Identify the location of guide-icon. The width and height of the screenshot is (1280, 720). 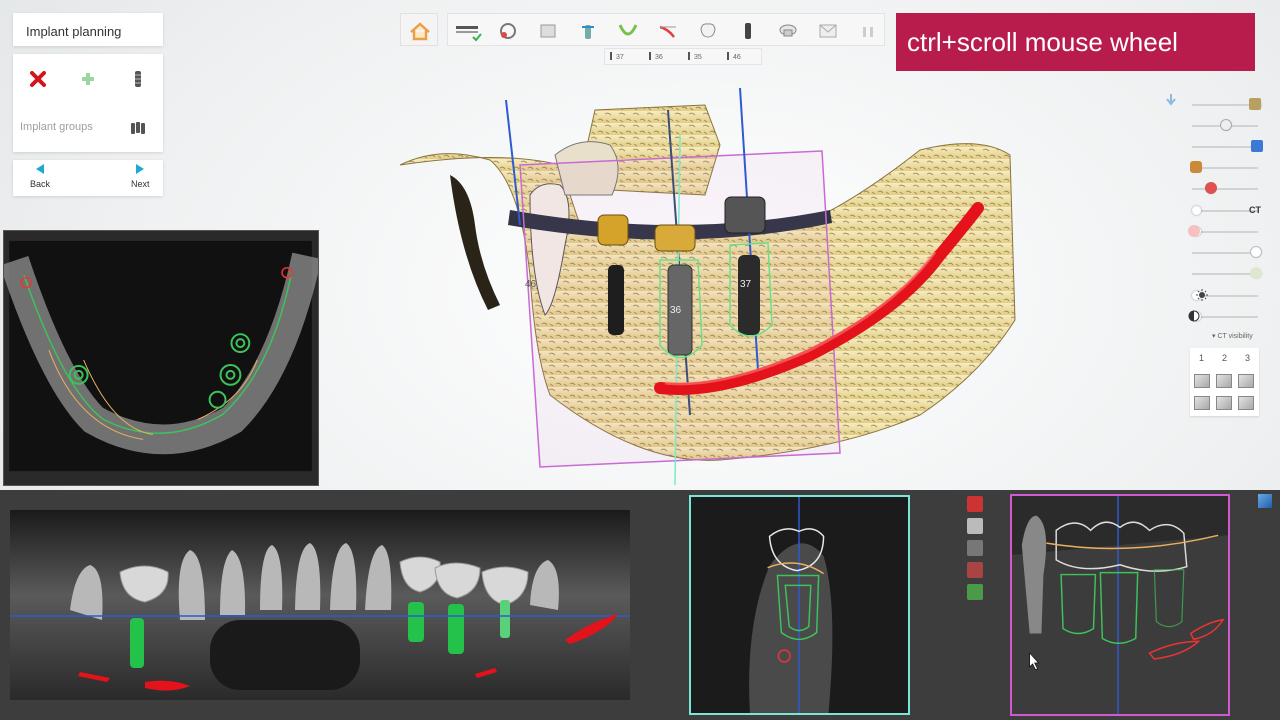
(827, 30).